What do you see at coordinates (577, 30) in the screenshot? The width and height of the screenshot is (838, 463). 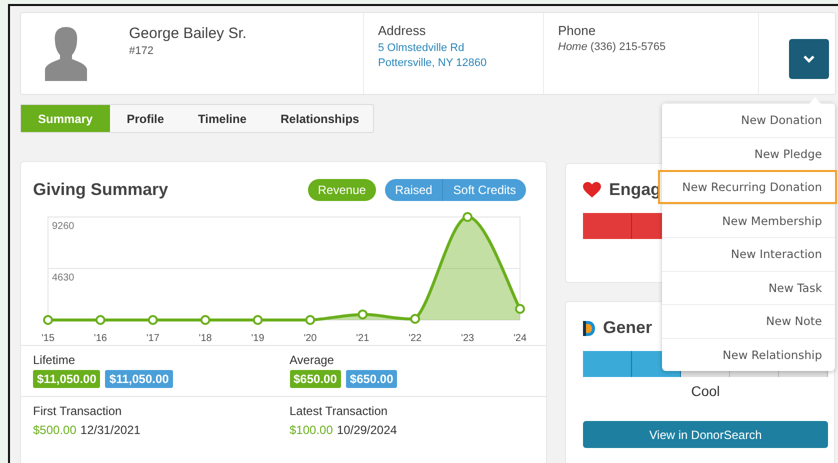 I see `phone-label: Phone` at bounding box center [577, 30].